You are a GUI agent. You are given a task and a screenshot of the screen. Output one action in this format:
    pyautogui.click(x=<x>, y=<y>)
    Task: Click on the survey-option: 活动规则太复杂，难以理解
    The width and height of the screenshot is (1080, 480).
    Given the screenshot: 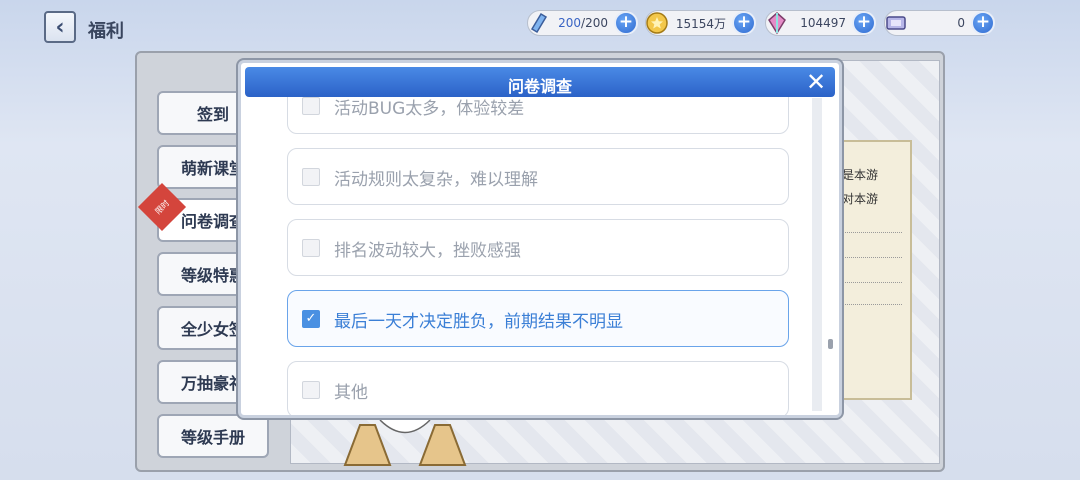 What is the action you would take?
    pyautogui.click(x=538, y=176)
    